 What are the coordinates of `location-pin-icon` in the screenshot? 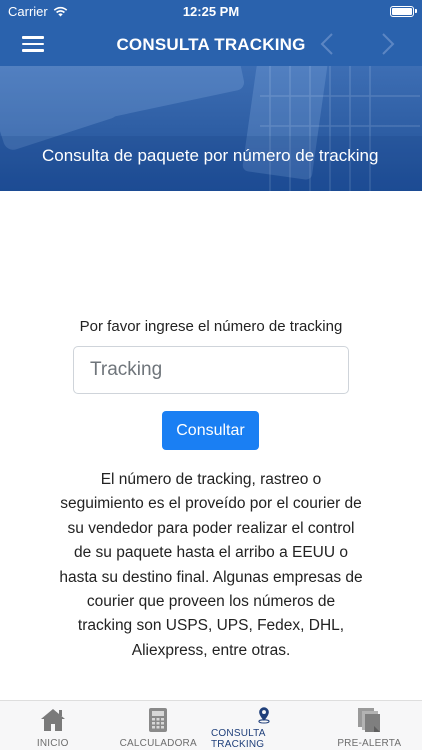 It's located at (264, 715).